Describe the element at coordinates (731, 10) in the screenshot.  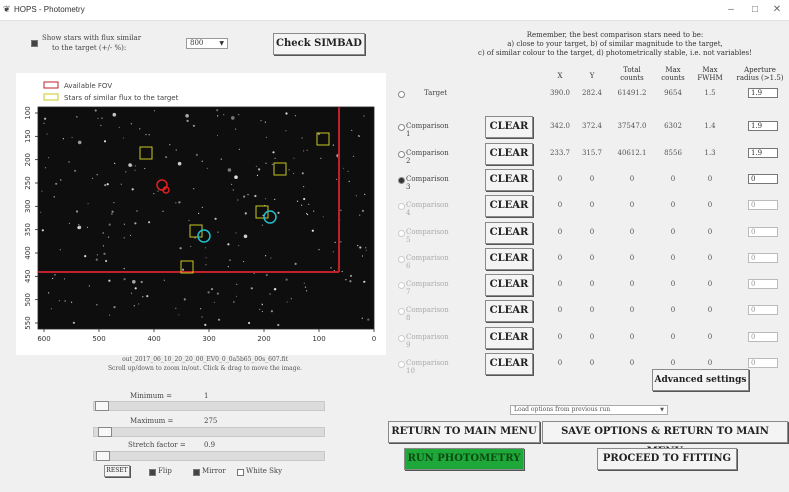
I see `minimize-icon: –` at that location.